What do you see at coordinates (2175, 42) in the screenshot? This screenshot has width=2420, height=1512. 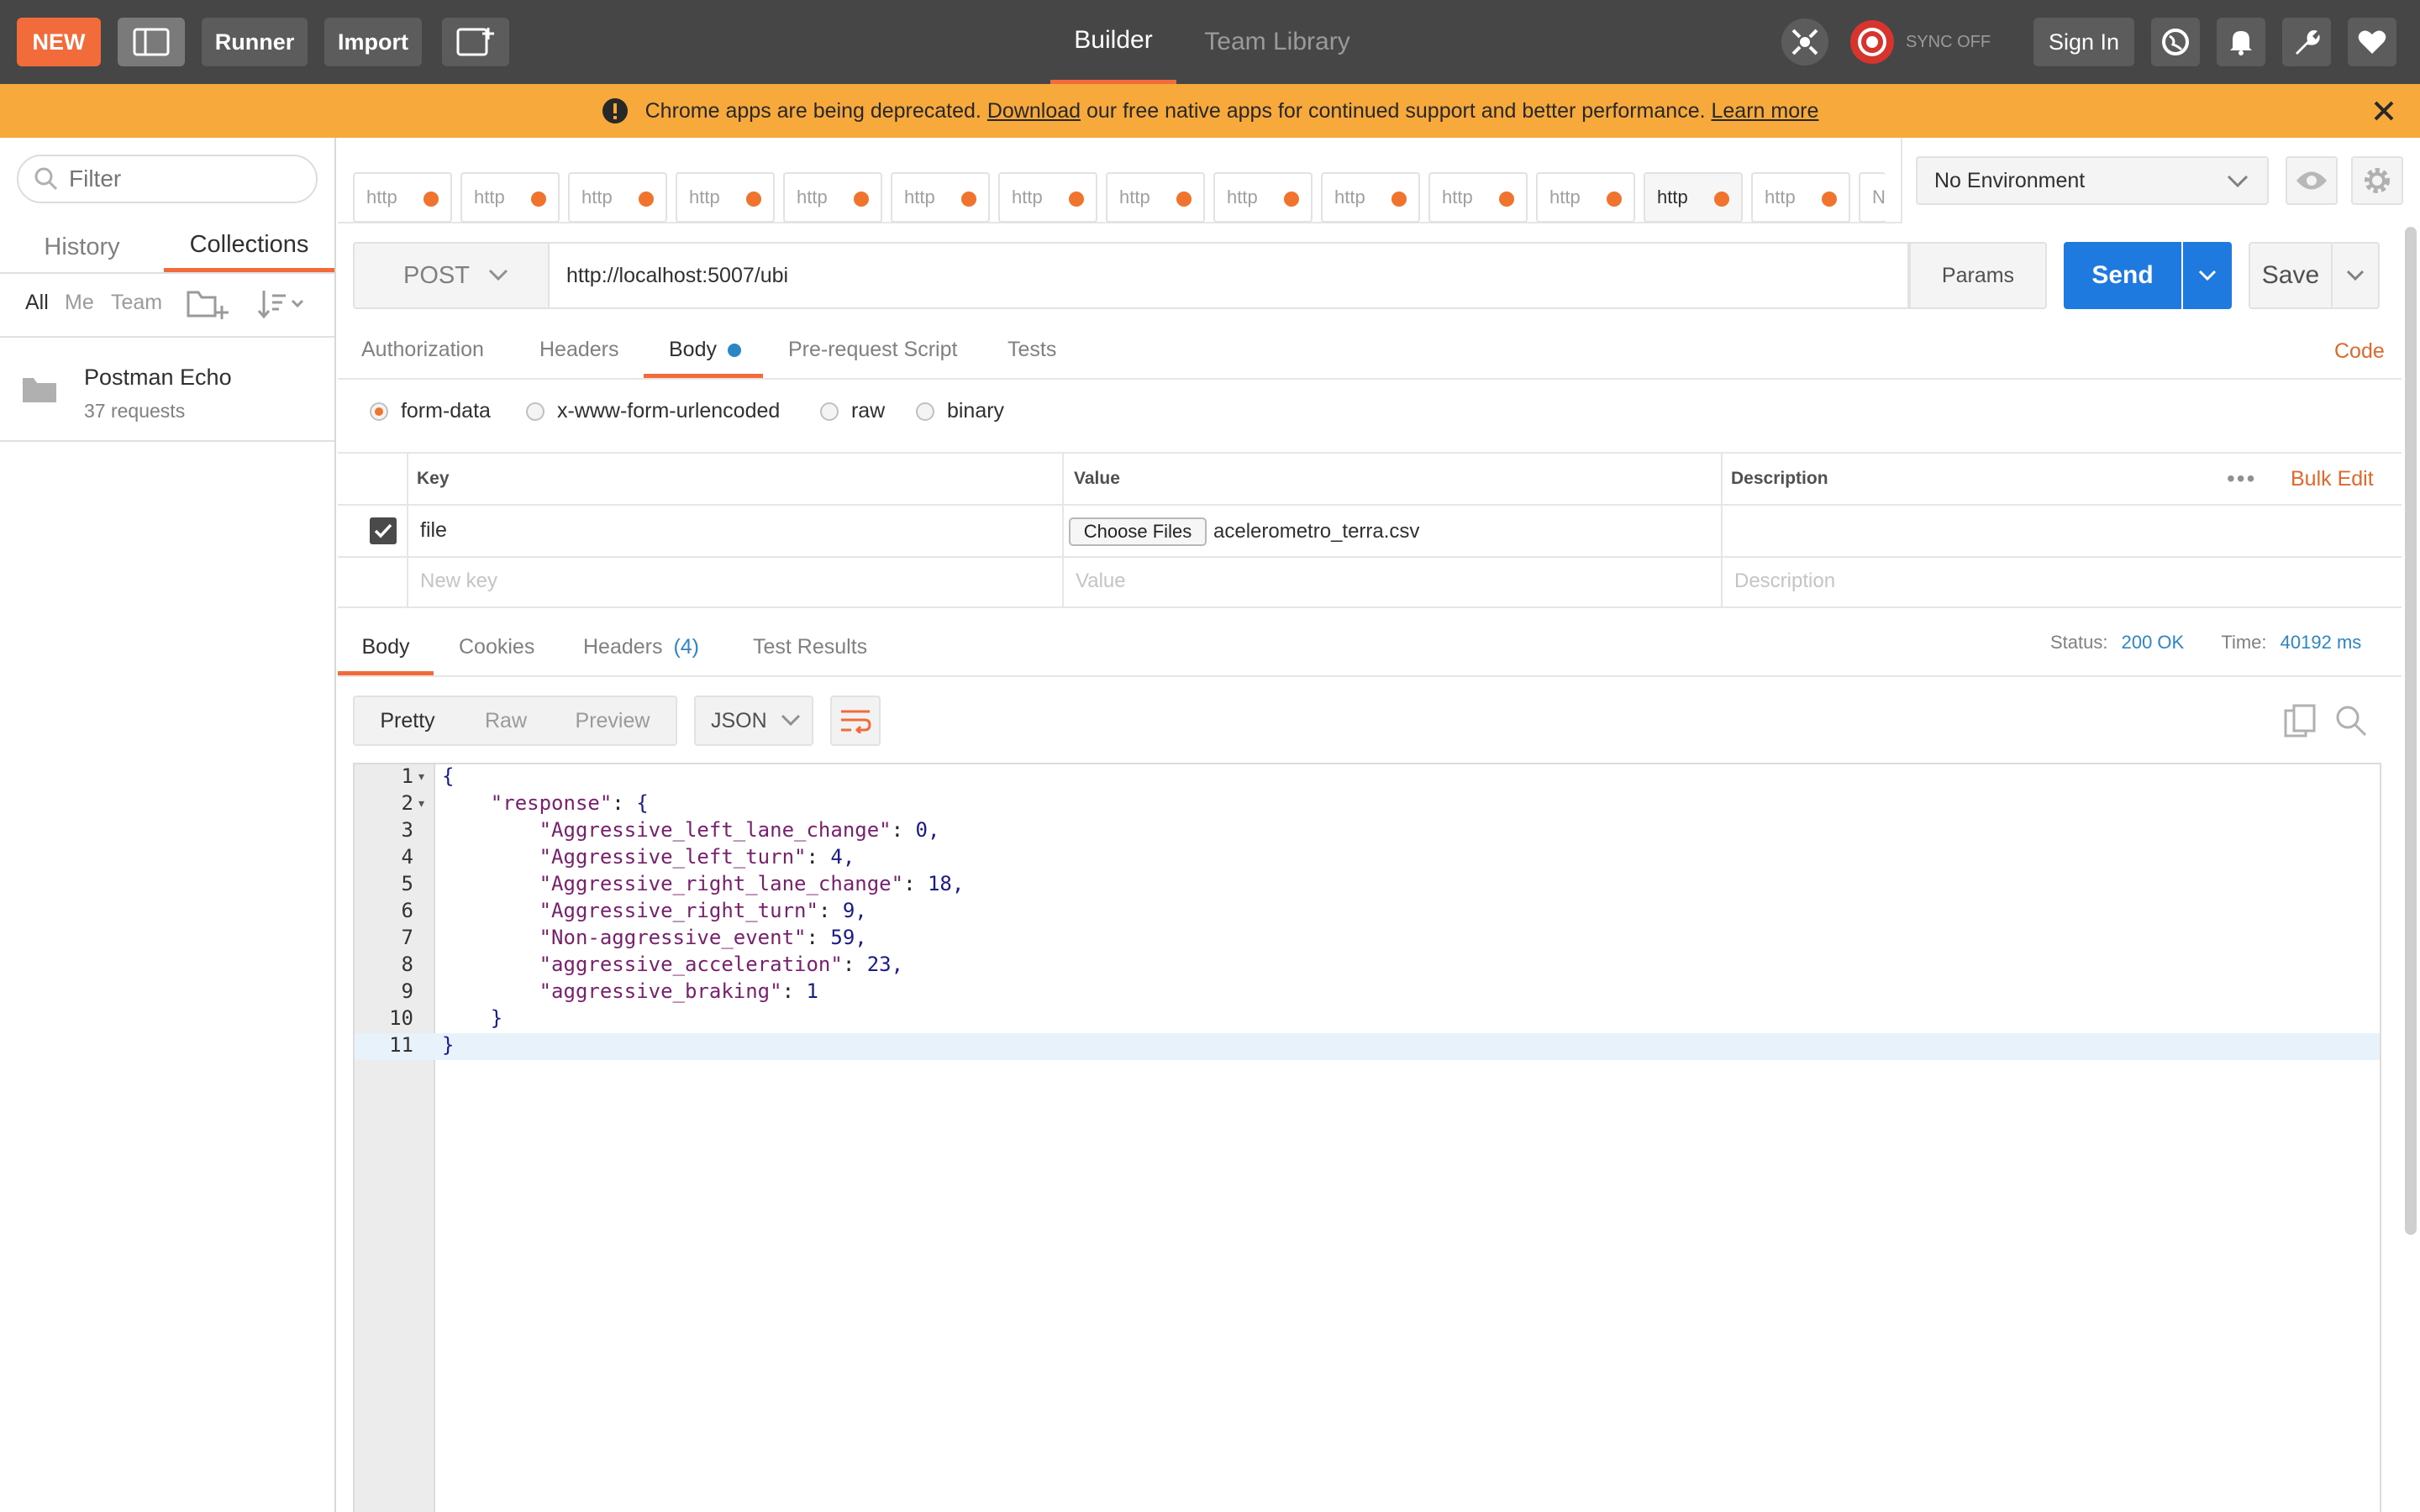 I see `globe-button` at bounding box center [2175, 42].